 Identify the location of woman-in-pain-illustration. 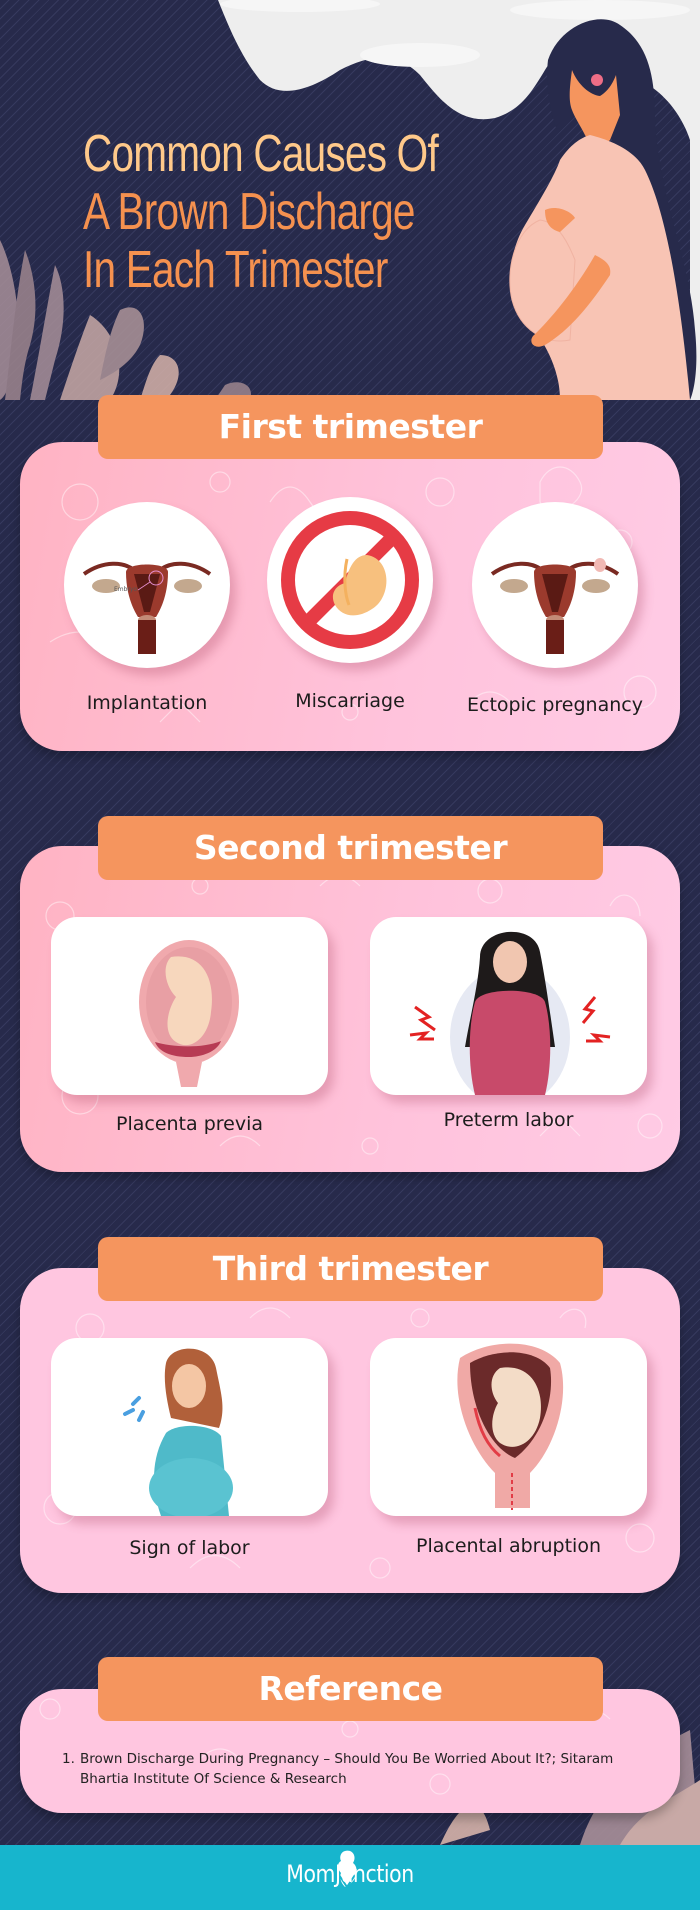
(510, 1013).